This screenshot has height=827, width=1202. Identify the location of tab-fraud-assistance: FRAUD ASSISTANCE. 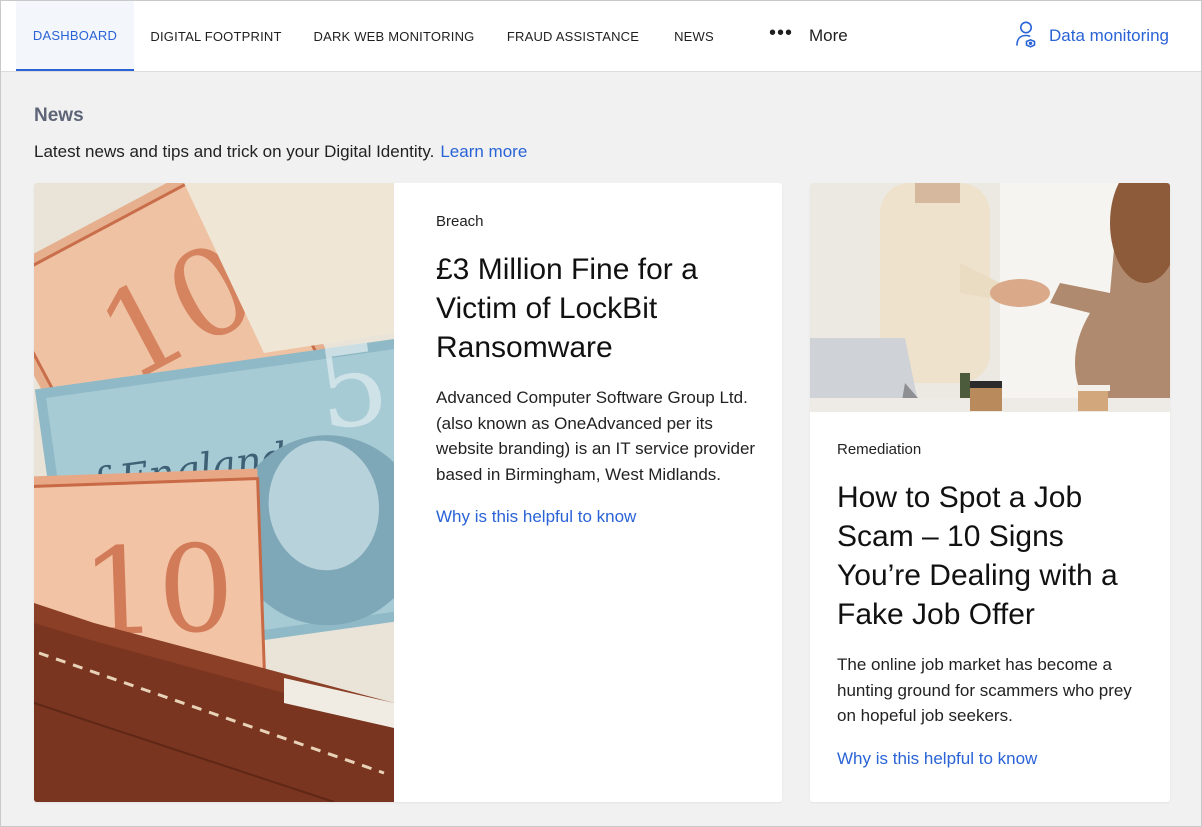
(573, 36).